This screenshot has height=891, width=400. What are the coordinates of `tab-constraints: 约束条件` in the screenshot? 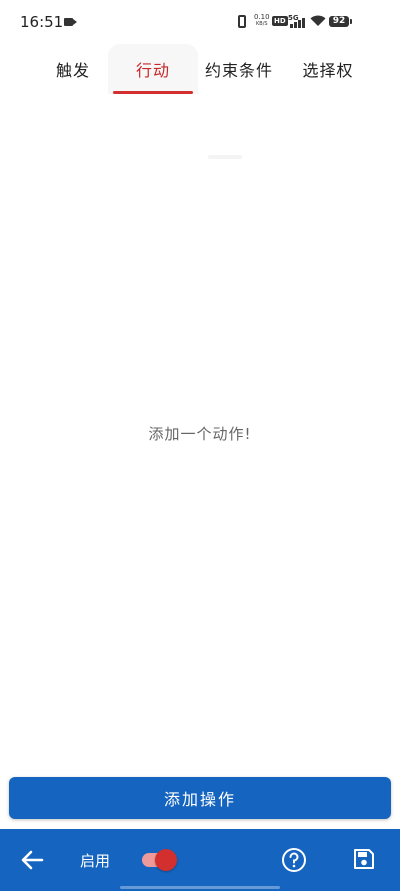 It's located at (239, 69).